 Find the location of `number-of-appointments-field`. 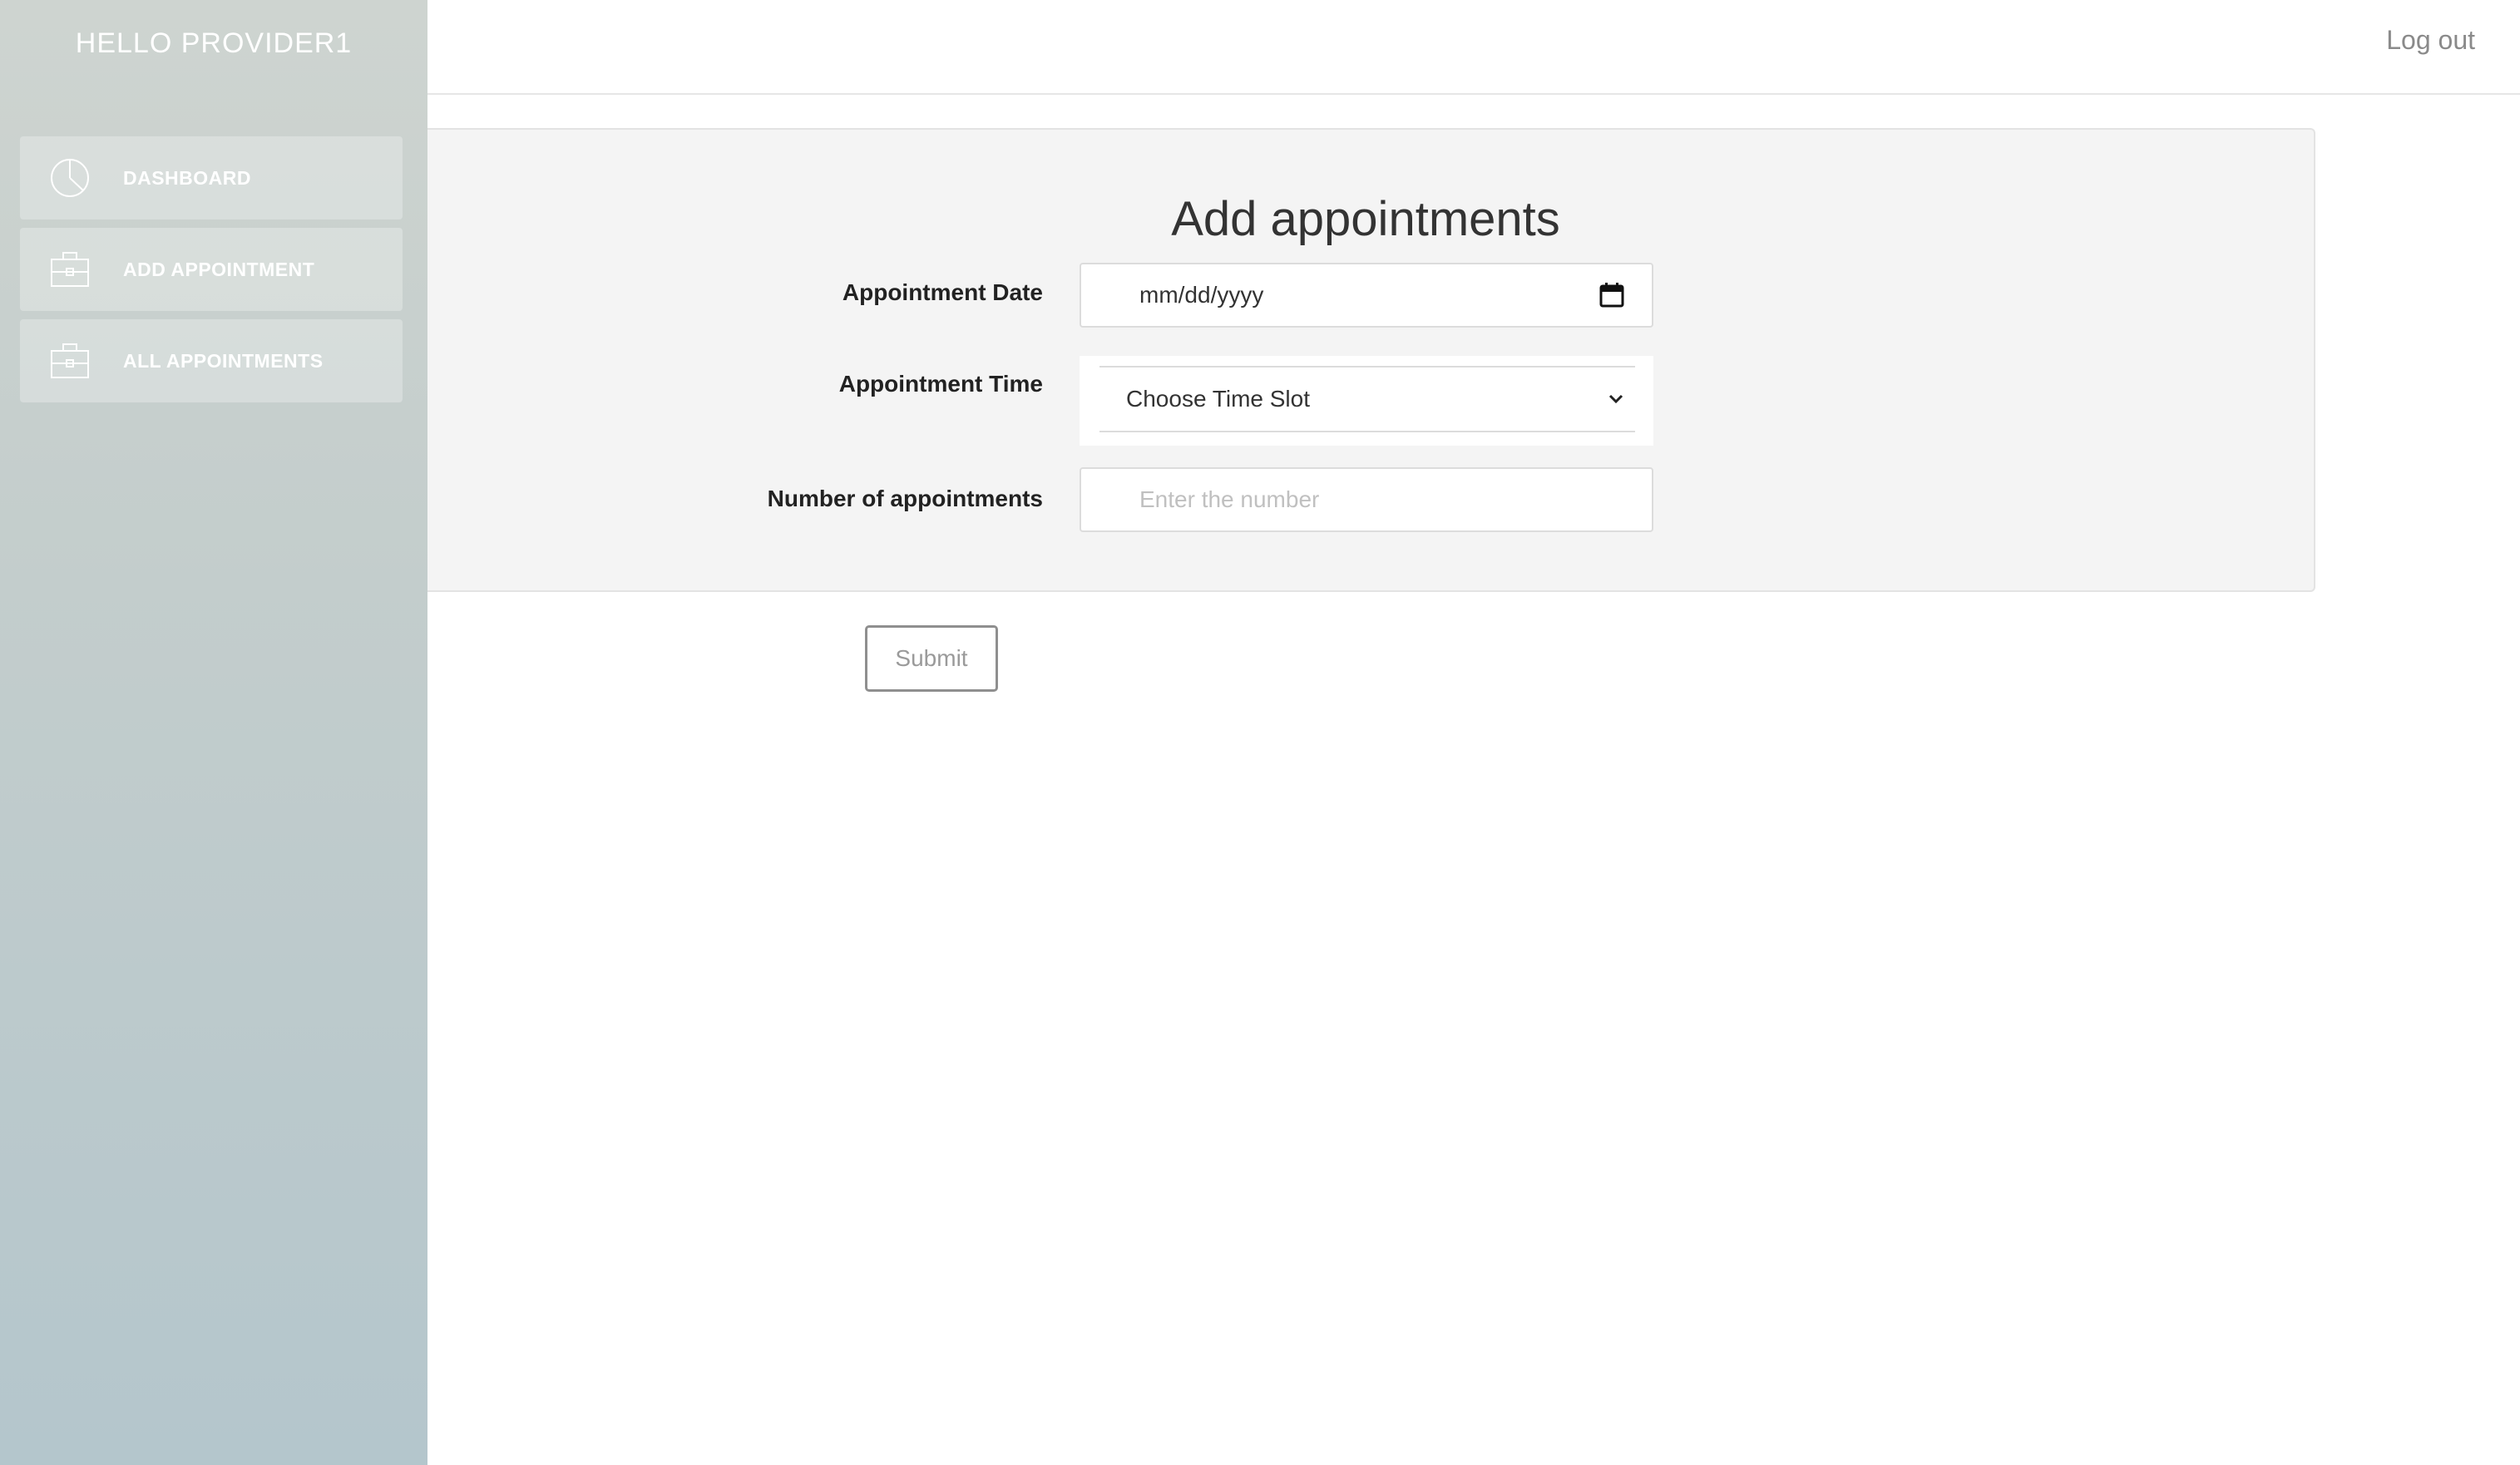

number-of-appointments-field is located at coordinates (1366, 500).